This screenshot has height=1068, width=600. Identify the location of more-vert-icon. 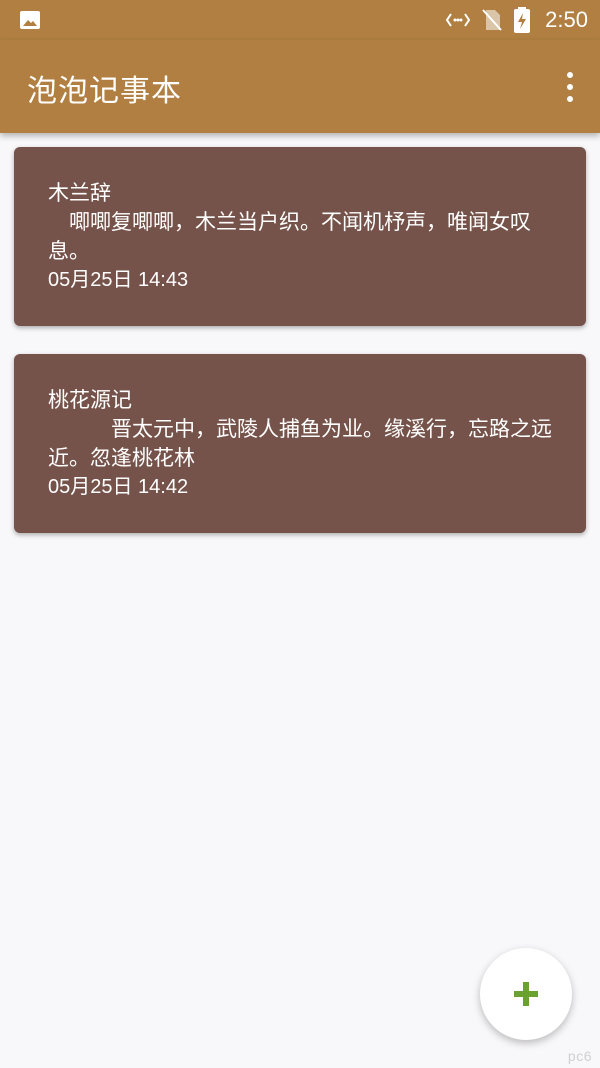
(570, 87).